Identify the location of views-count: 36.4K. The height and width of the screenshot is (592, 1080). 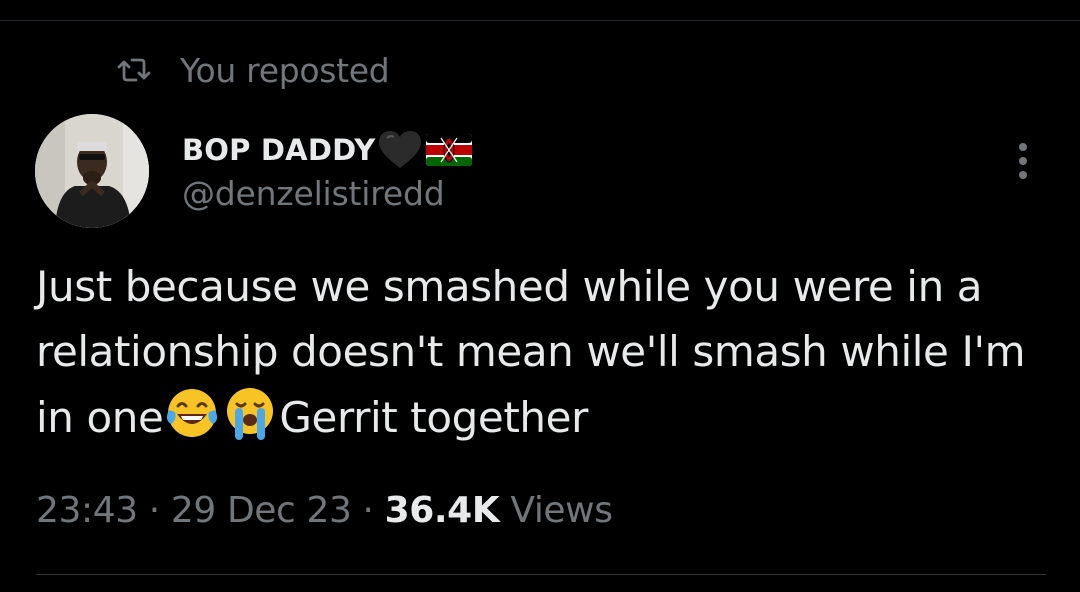
(442, 510).